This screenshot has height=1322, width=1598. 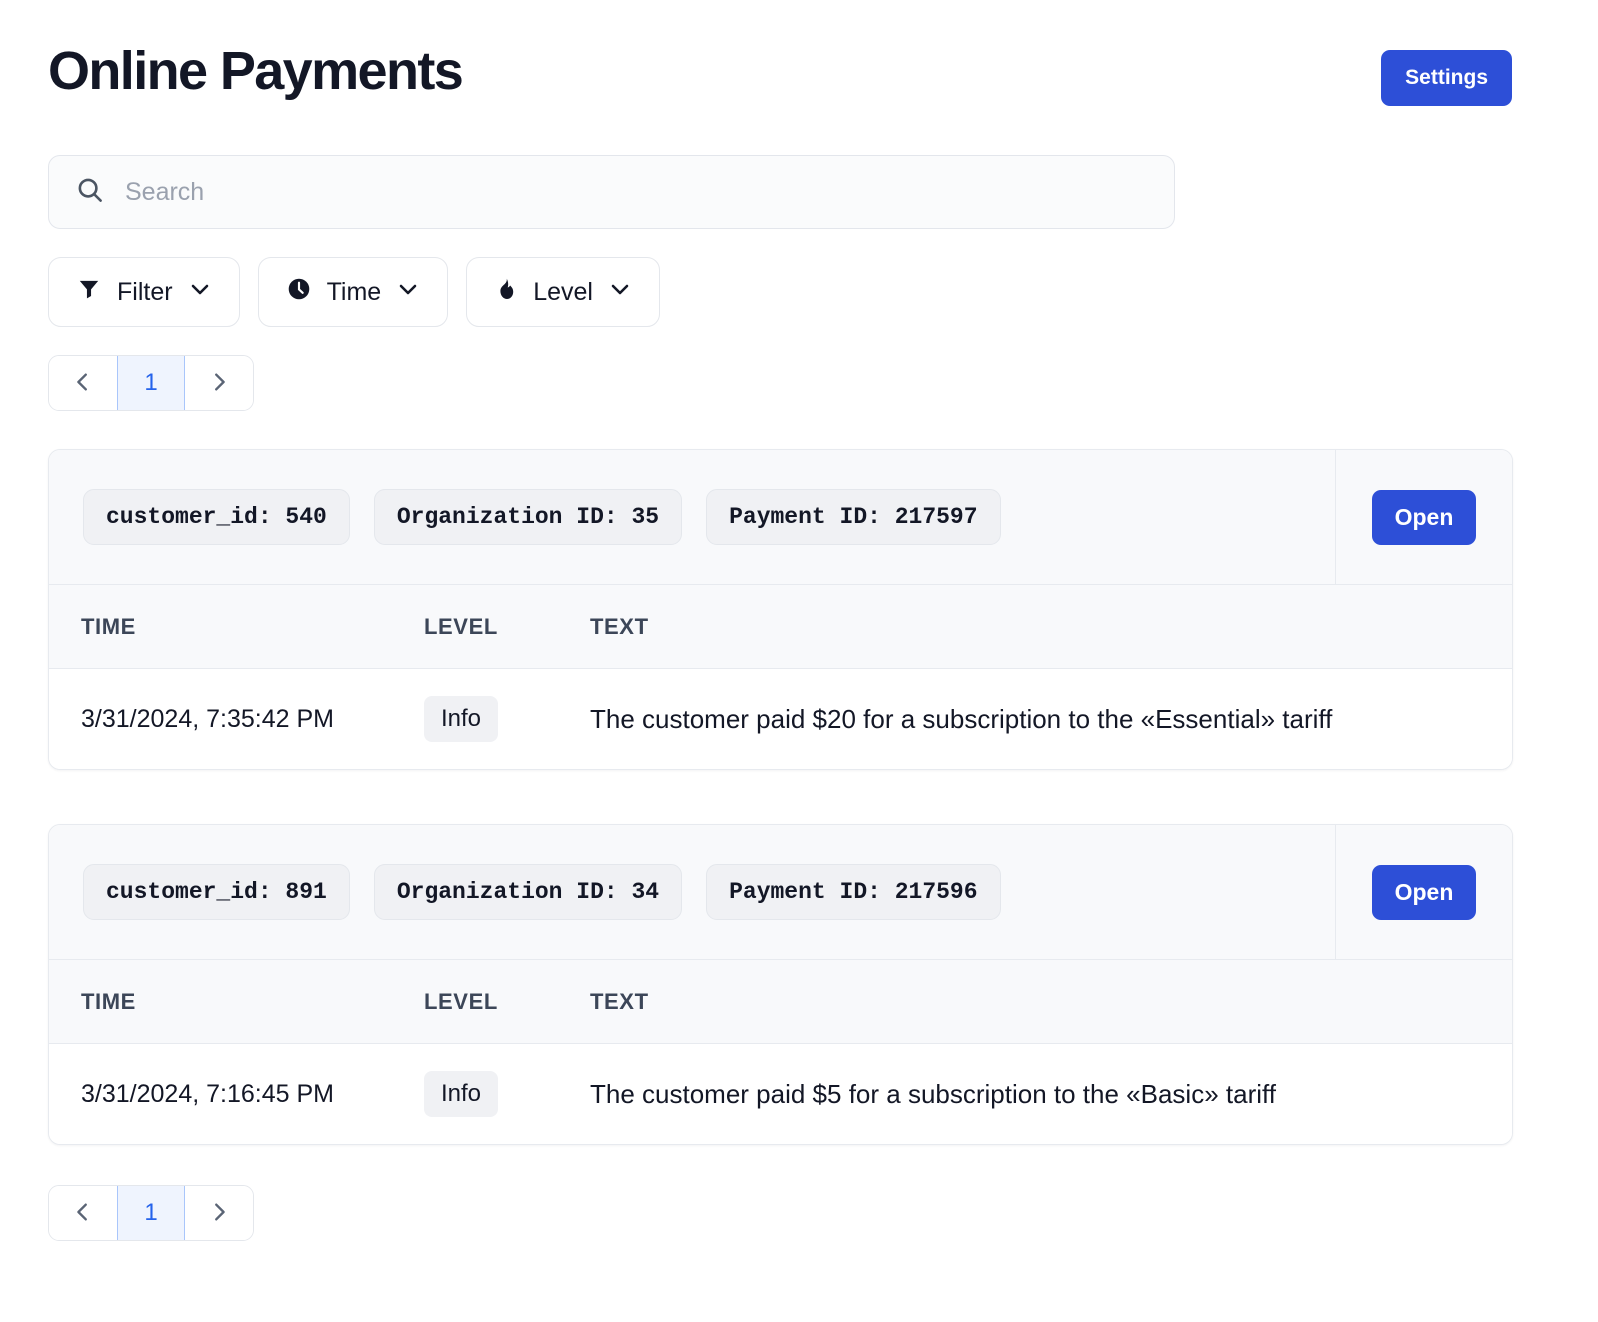 What do you see at coordinates (799, 79) in the screenshot?
I see `page-header: Online Payments Settings` at bounding box center [799, 79].